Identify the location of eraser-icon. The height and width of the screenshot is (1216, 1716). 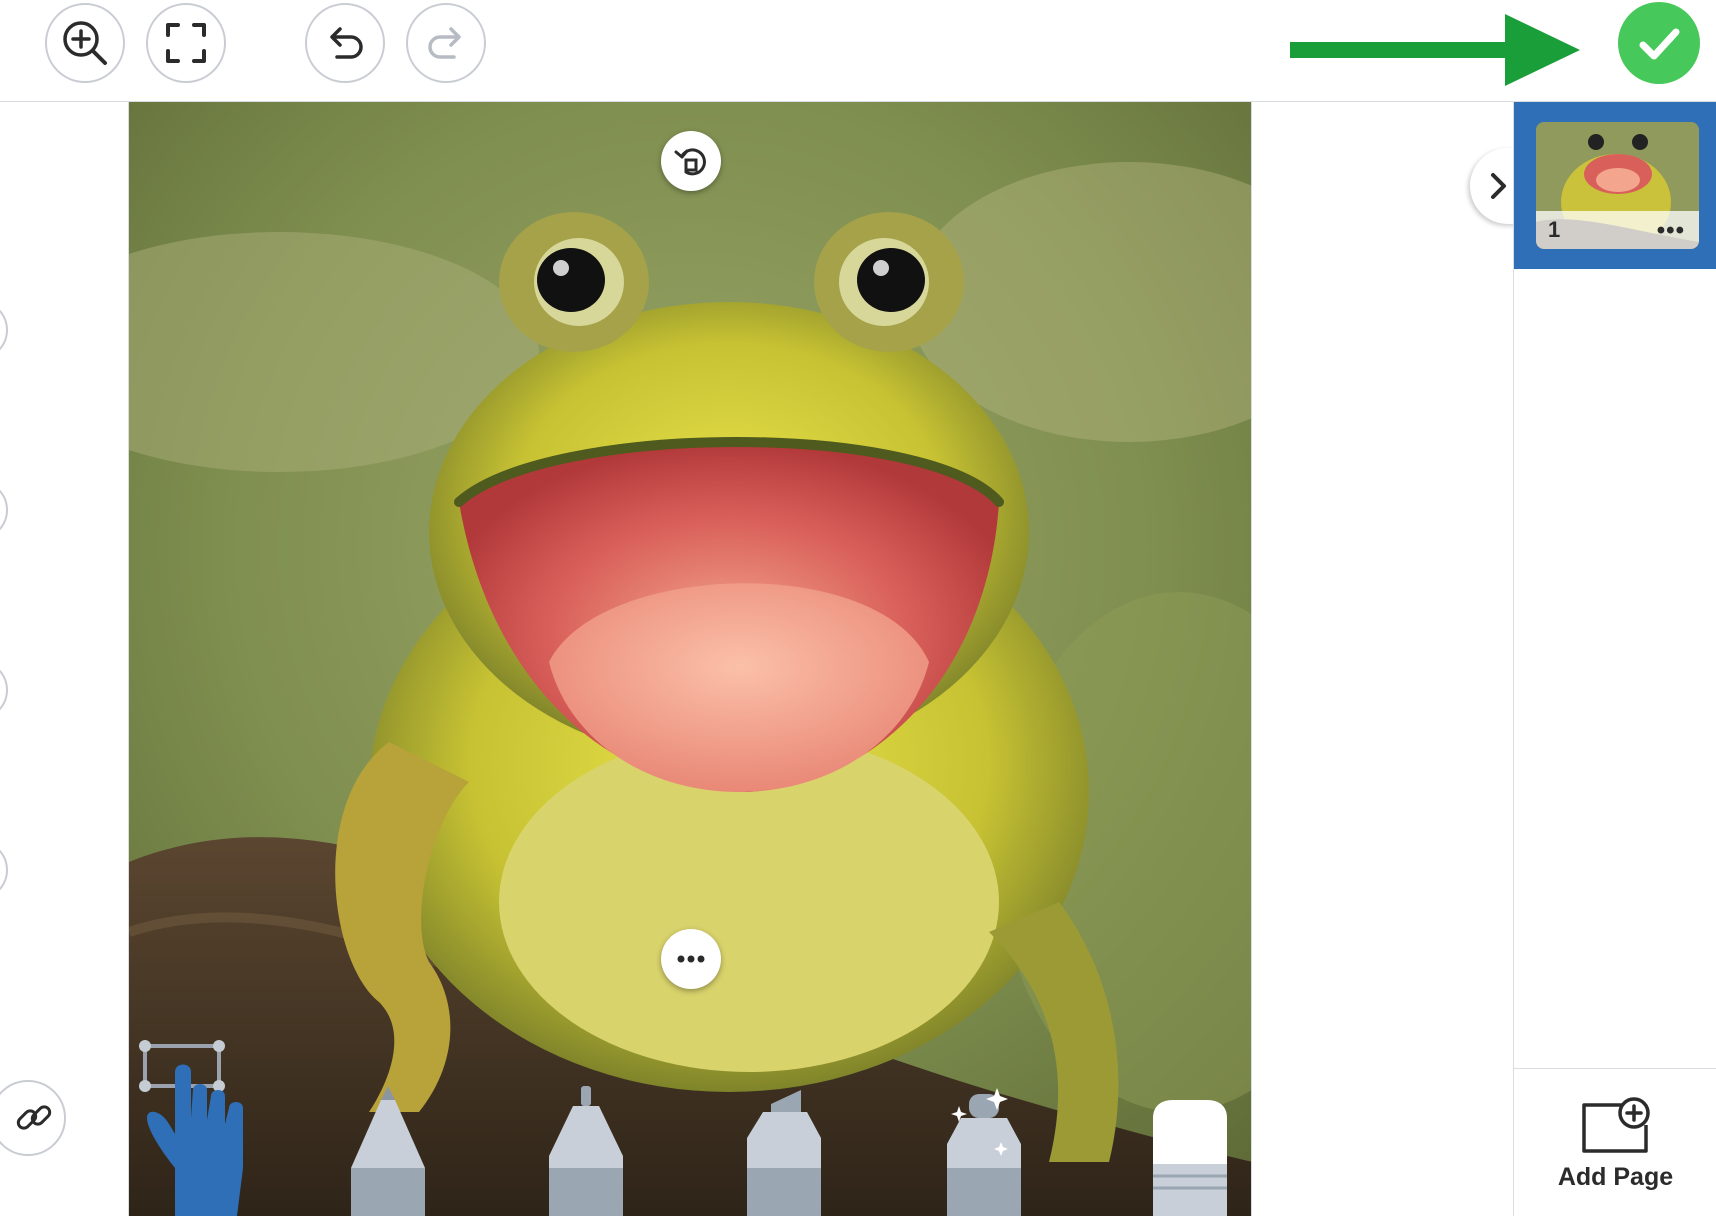
(1190, 1158).